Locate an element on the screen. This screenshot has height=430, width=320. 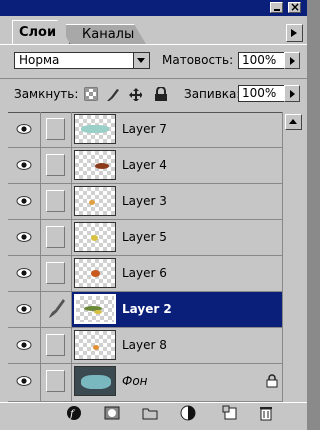
title-bar is located at coordinates (153, 8).